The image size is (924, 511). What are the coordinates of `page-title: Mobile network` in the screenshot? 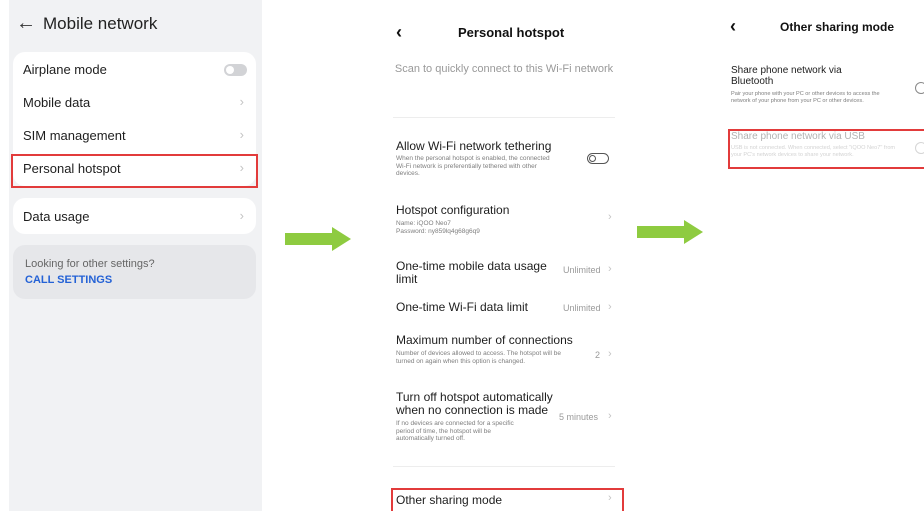 It's located at (100, 23).